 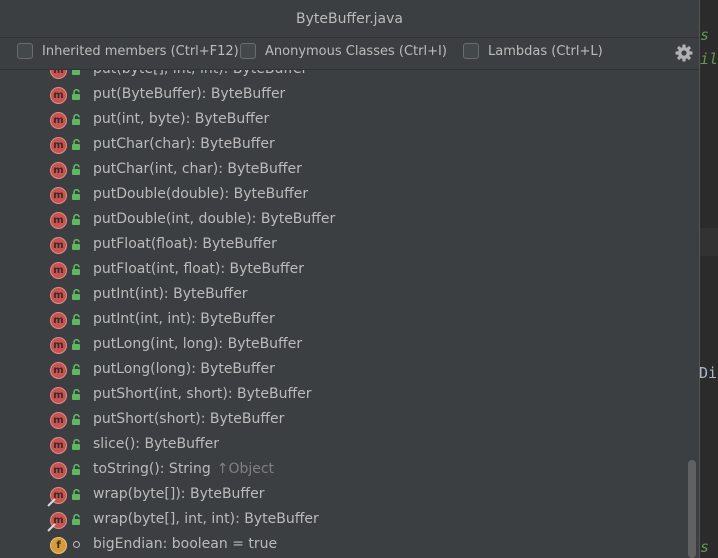 What do you see at coordinates (343, 195) in the screenshot?
I see `member-row: m putDouble(double): ByteBuffer` at bounding box center [343, 195].